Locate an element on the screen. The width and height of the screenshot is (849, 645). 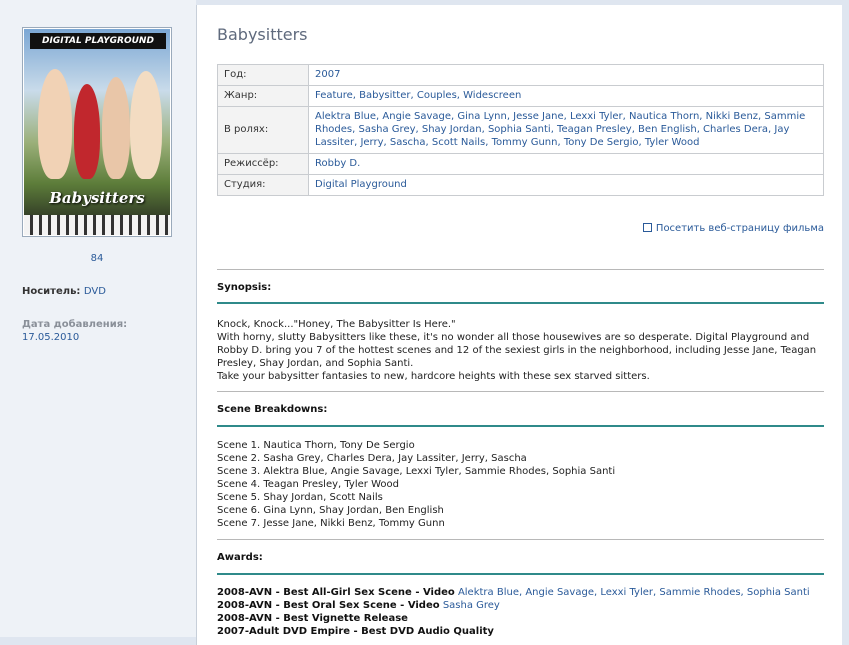
award-item: 2008-AVN - Best Vignette Release is located at coordinates (312, 619).